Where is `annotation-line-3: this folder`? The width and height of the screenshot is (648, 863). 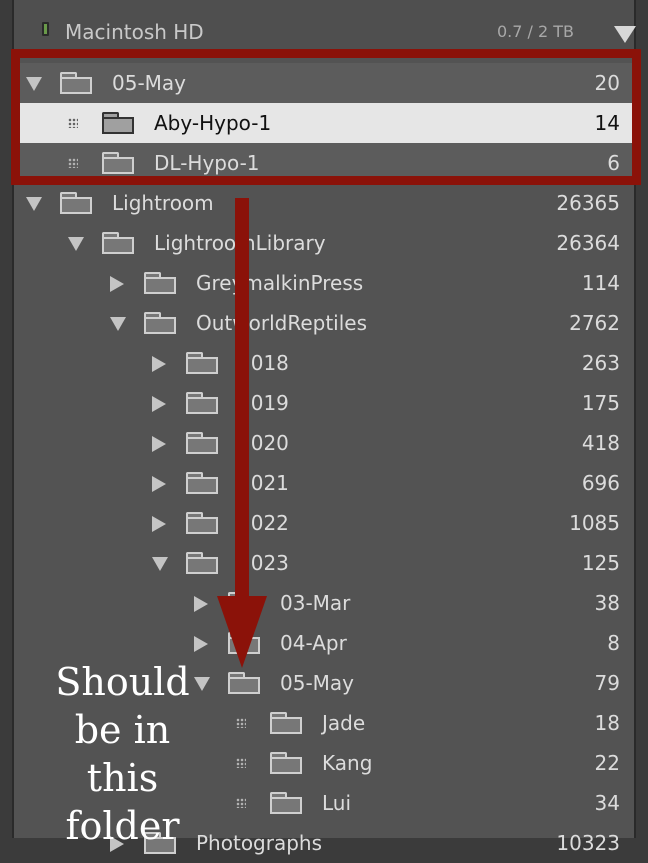
annotation-line-3: this folder is located at coordinates (122, 802).